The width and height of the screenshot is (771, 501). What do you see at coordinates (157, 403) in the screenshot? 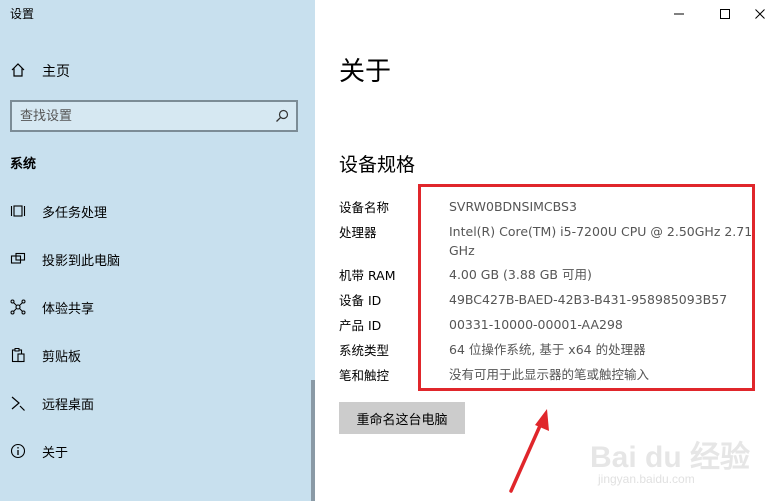
I see `sidebar-item-remote-desktop: 远程桌面` at bounding box center [157, 403].